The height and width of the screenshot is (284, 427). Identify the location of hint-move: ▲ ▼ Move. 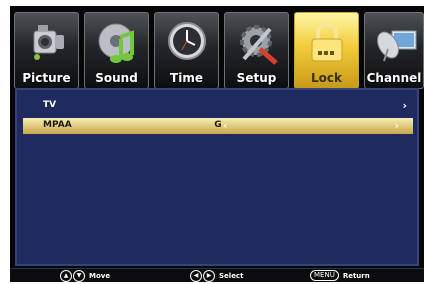
(85, 275).